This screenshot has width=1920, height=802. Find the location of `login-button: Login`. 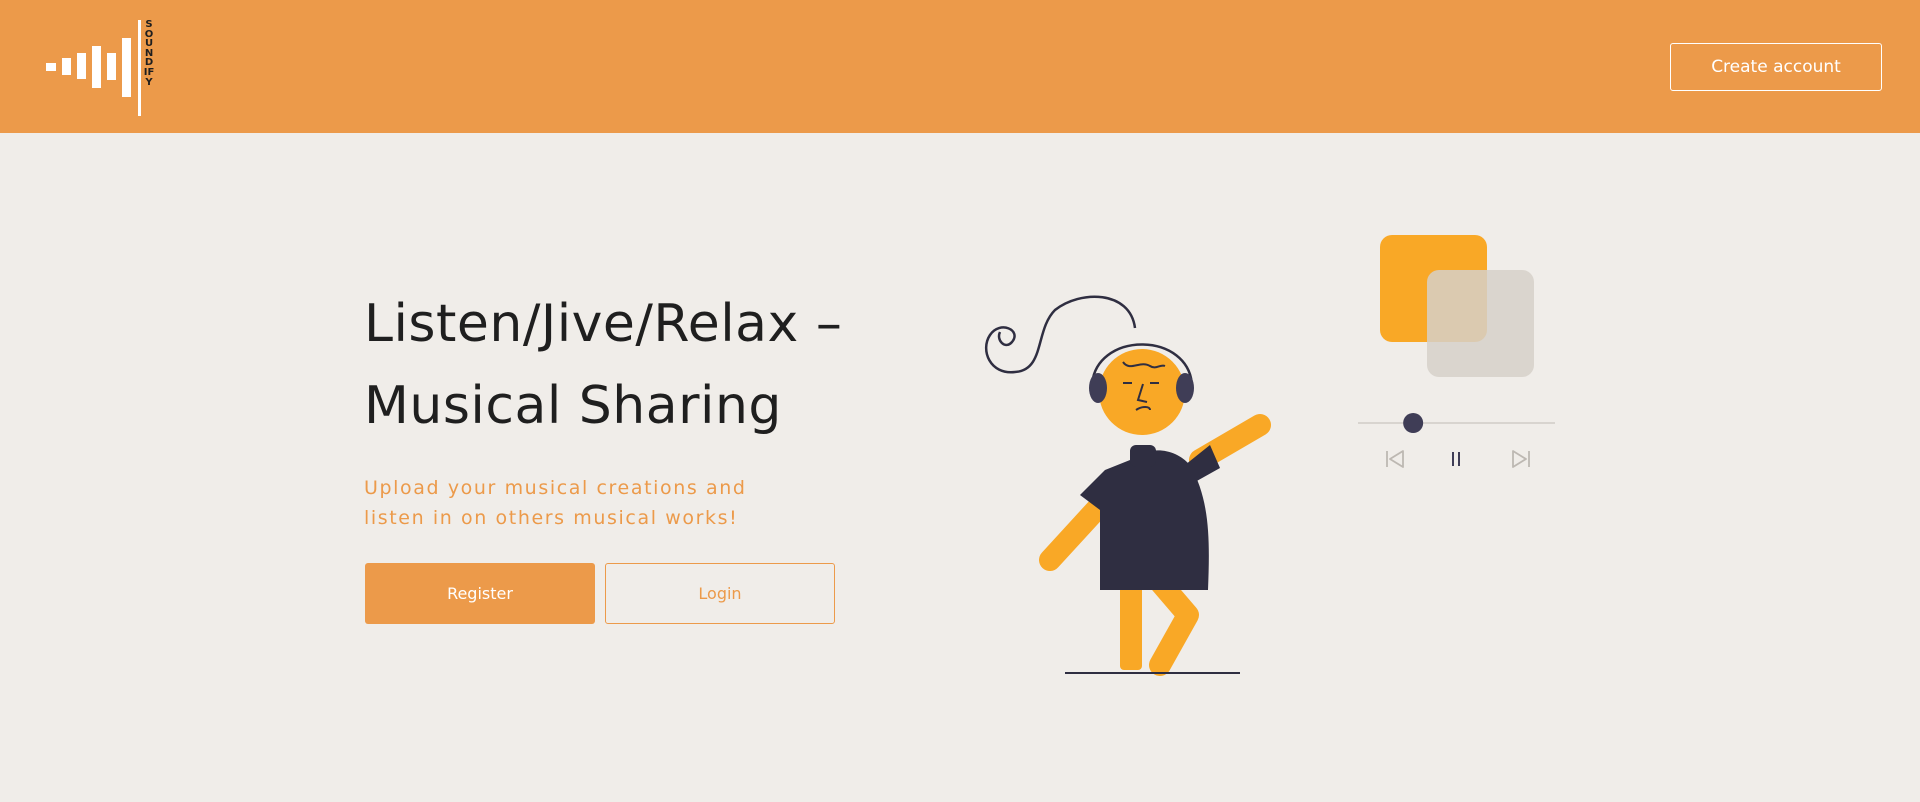

login-button: Login is located at coordinates (720, 593).